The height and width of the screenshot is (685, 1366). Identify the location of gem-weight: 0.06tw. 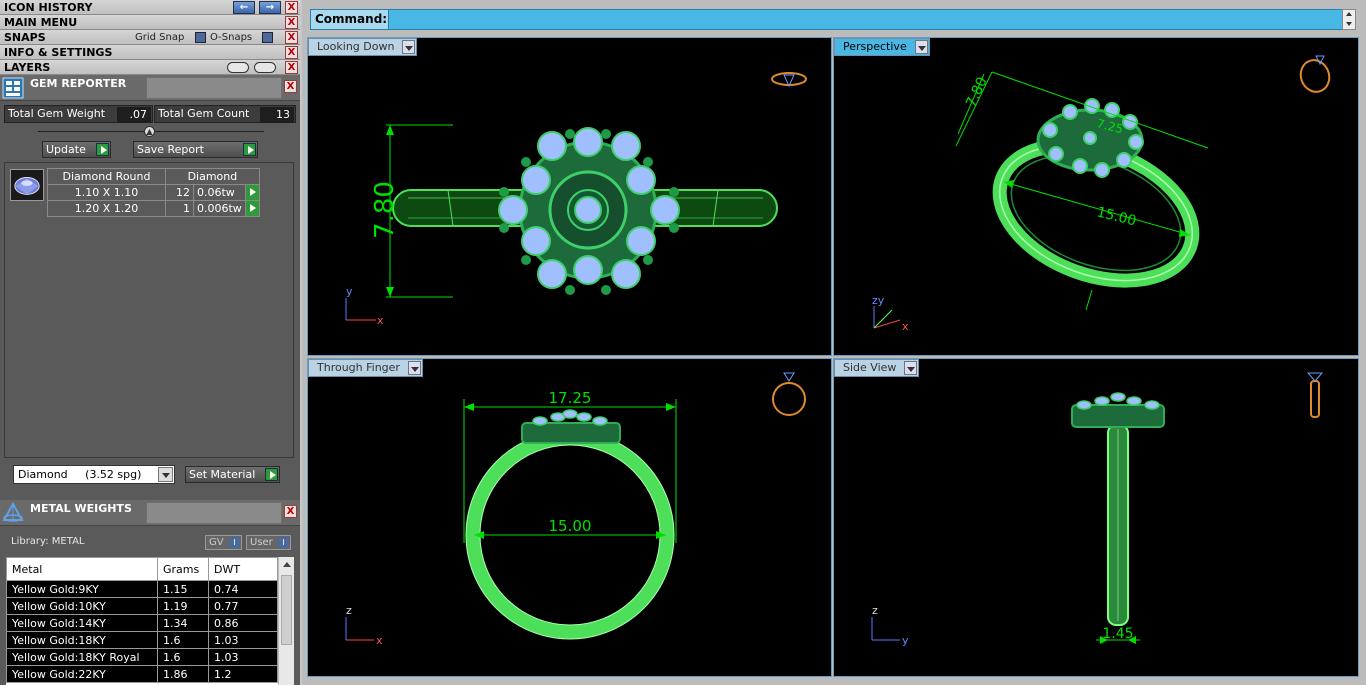
(219, 192).